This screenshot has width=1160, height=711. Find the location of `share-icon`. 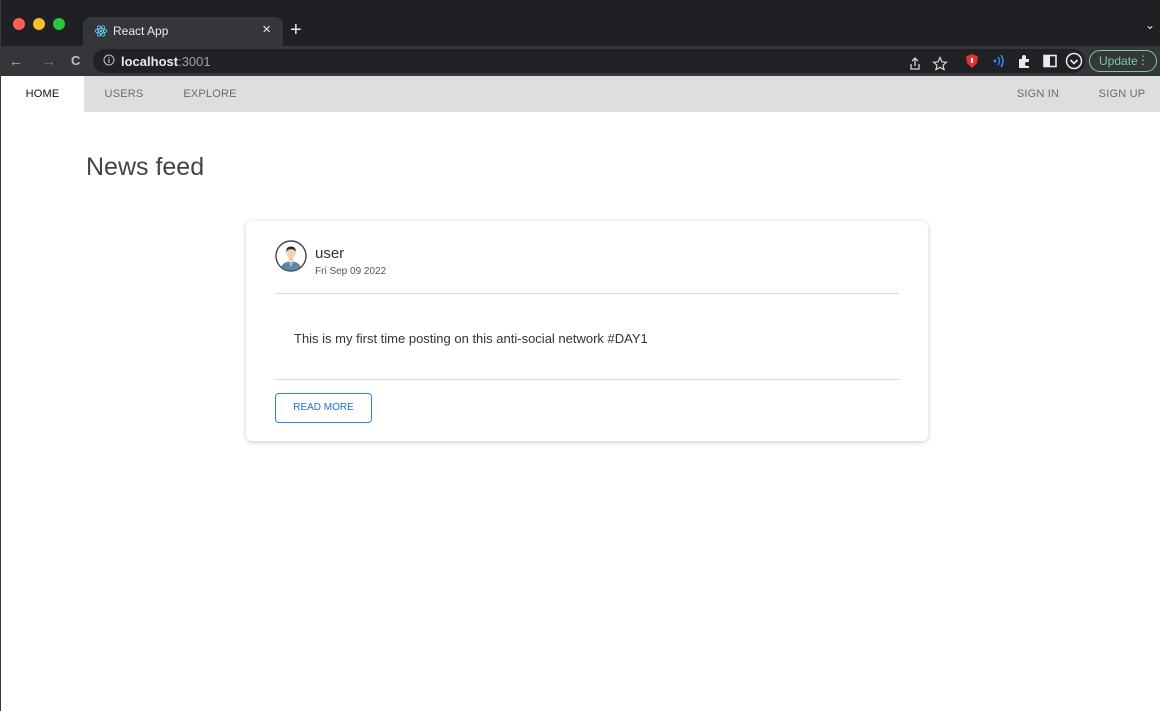

share-icon is located at coordinates (915, 64).